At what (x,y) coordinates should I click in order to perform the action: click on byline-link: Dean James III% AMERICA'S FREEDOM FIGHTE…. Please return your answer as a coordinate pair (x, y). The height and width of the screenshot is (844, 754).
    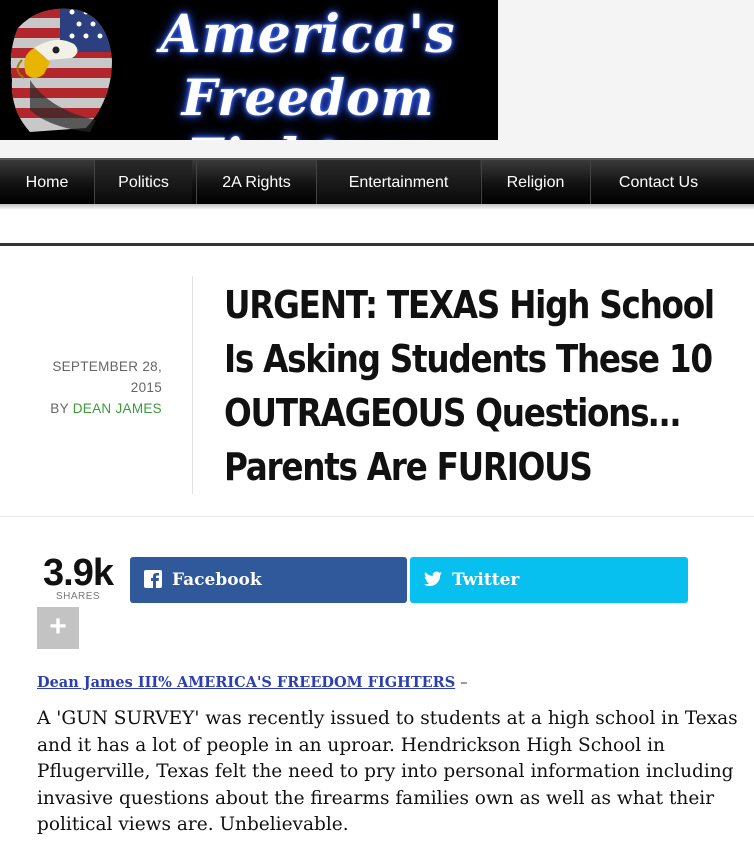
    Looking at the image, I should click on (246, 682).